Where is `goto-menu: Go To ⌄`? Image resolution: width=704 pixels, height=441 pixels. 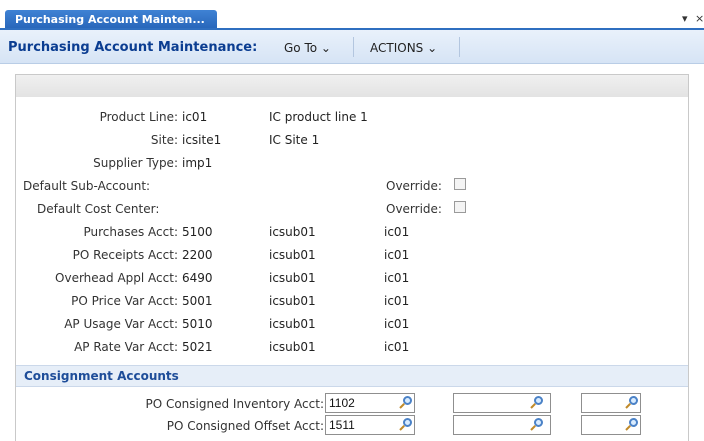
goto-menu: Go To ⌄ is located at coordinates (307, 48).